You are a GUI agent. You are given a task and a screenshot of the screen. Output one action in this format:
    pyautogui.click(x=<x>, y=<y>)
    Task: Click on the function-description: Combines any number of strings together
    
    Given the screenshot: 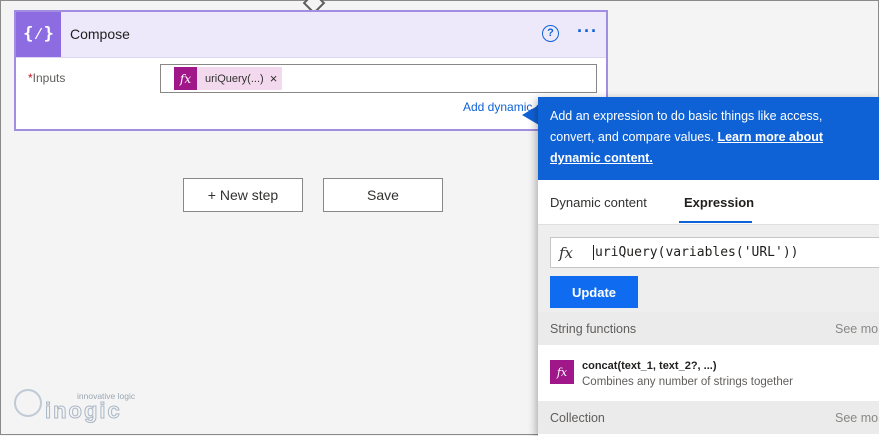 What is the action you would take?
    pyautogui.click(x=687, y=382)
    